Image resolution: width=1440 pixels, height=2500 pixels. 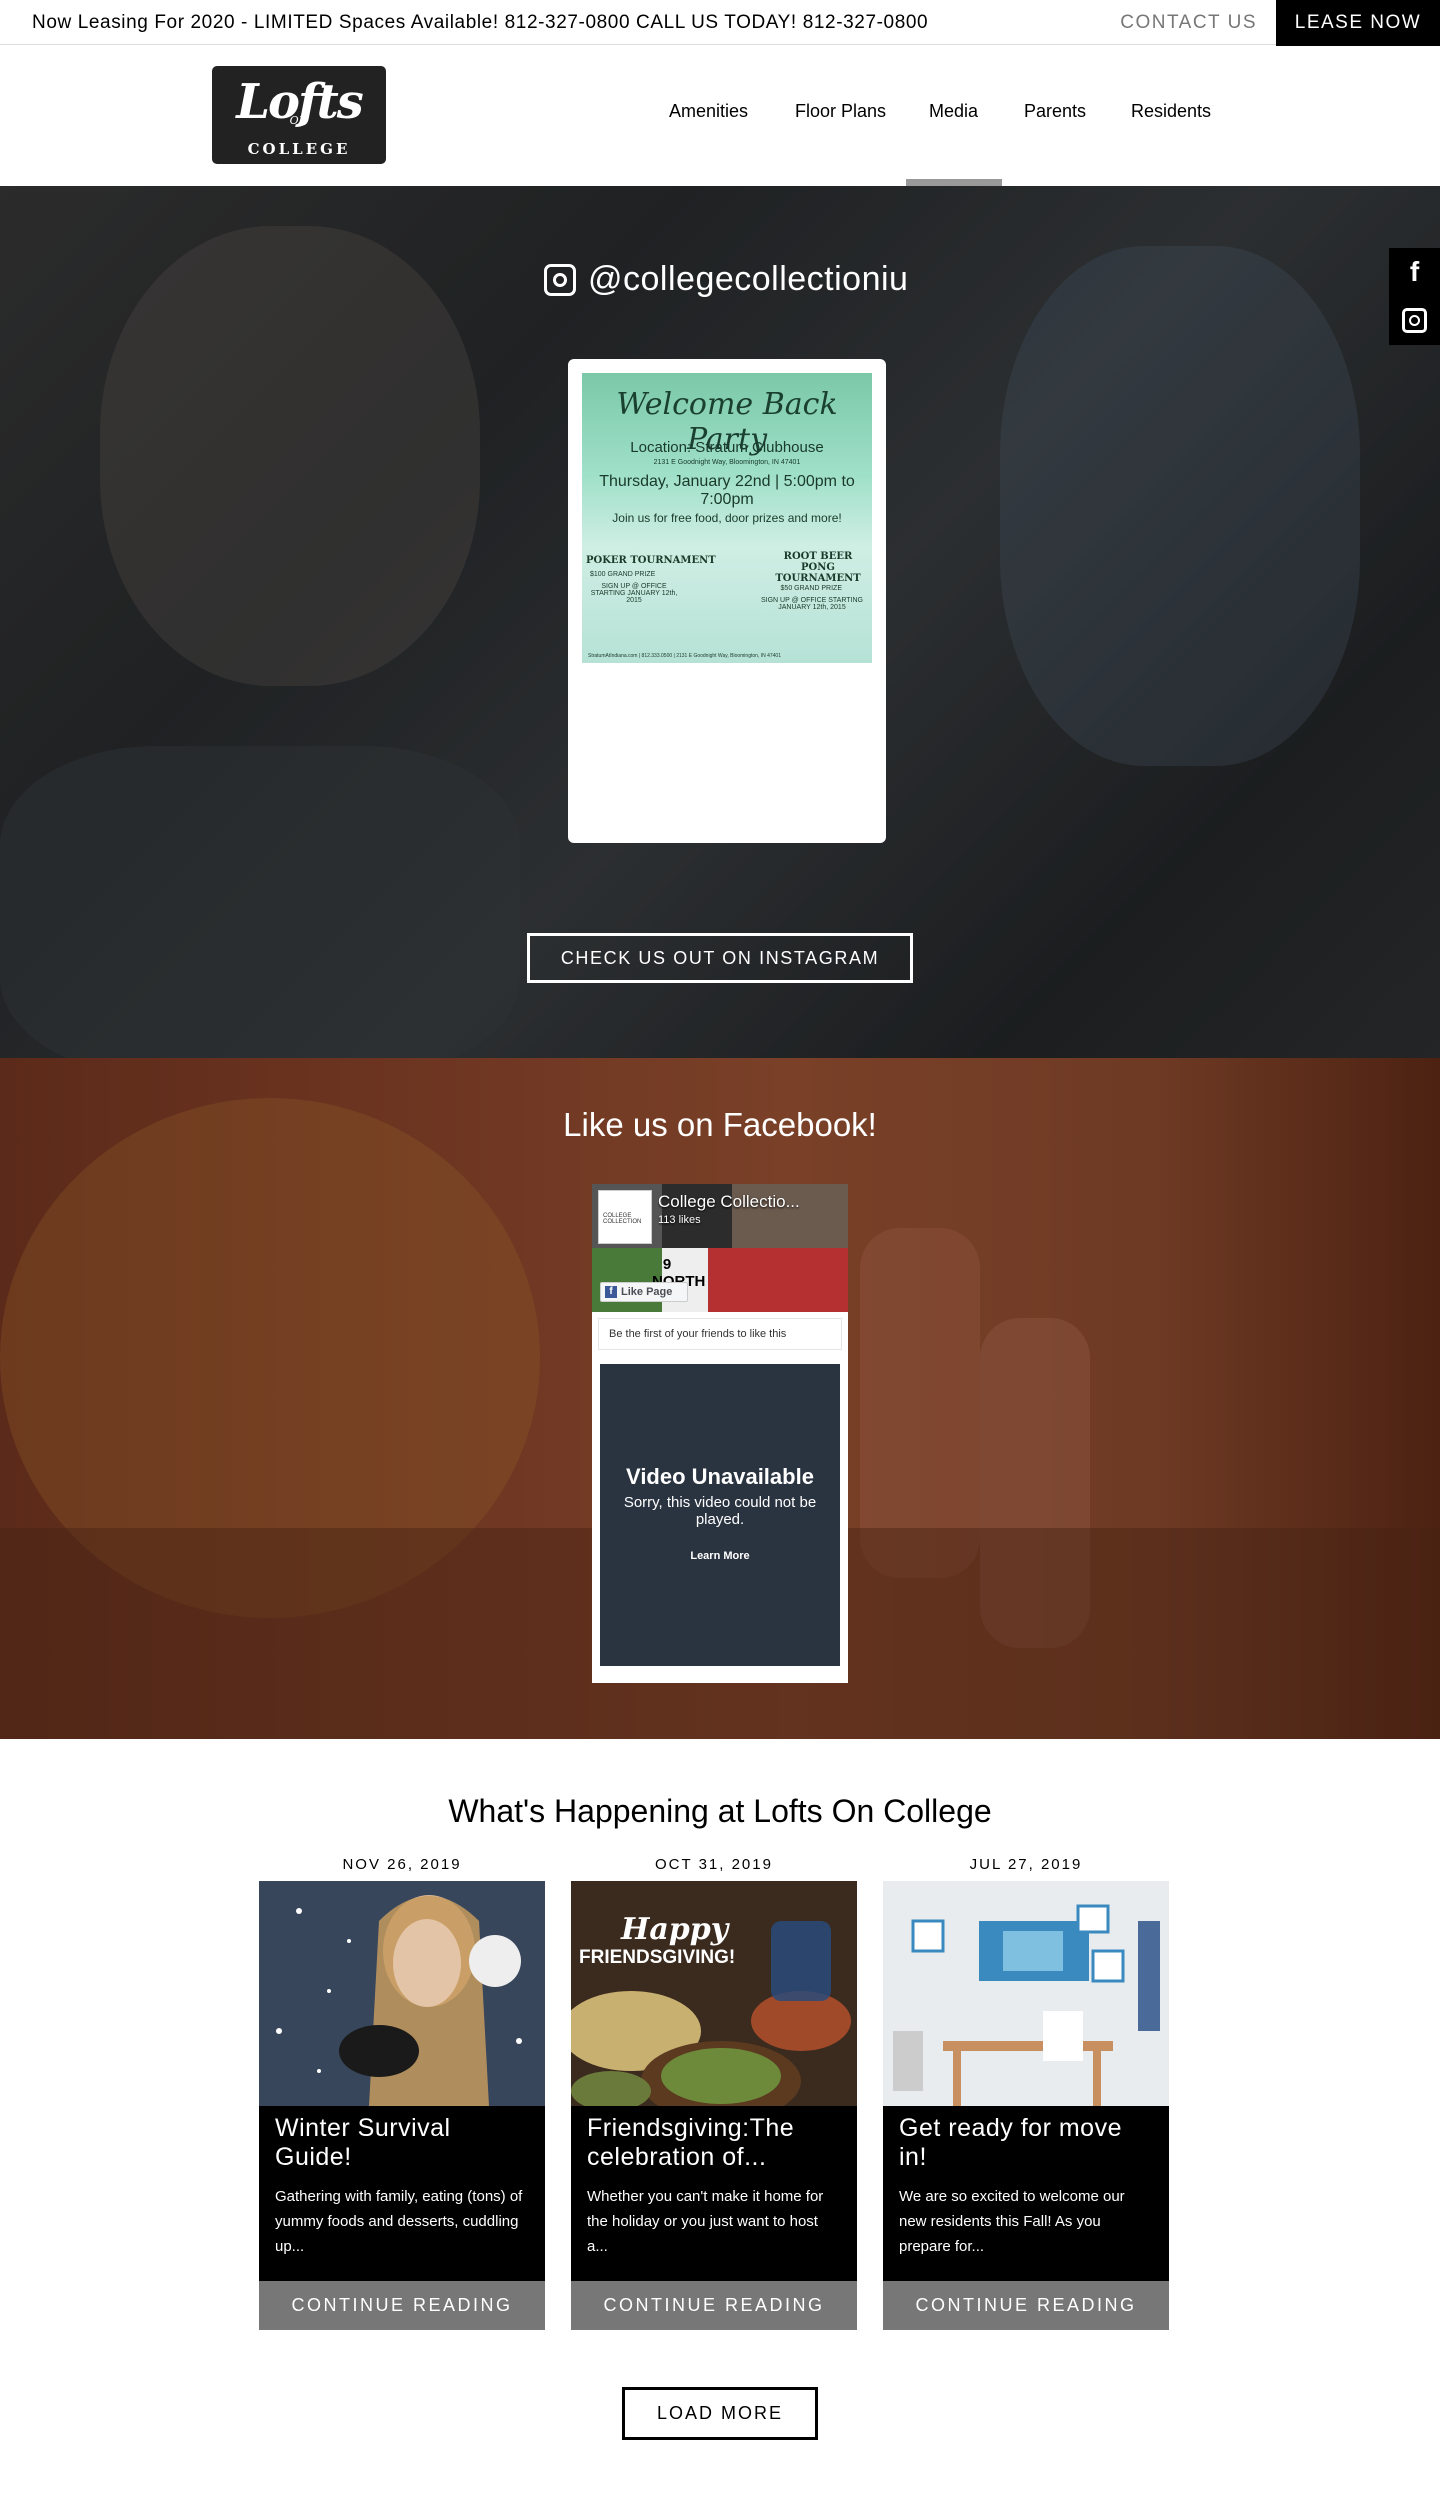 What do you see at coordinates (720, 1556) in the screenshot?
I see `video-learn-more-link: Learn More` at bounding box center [720, 1556].